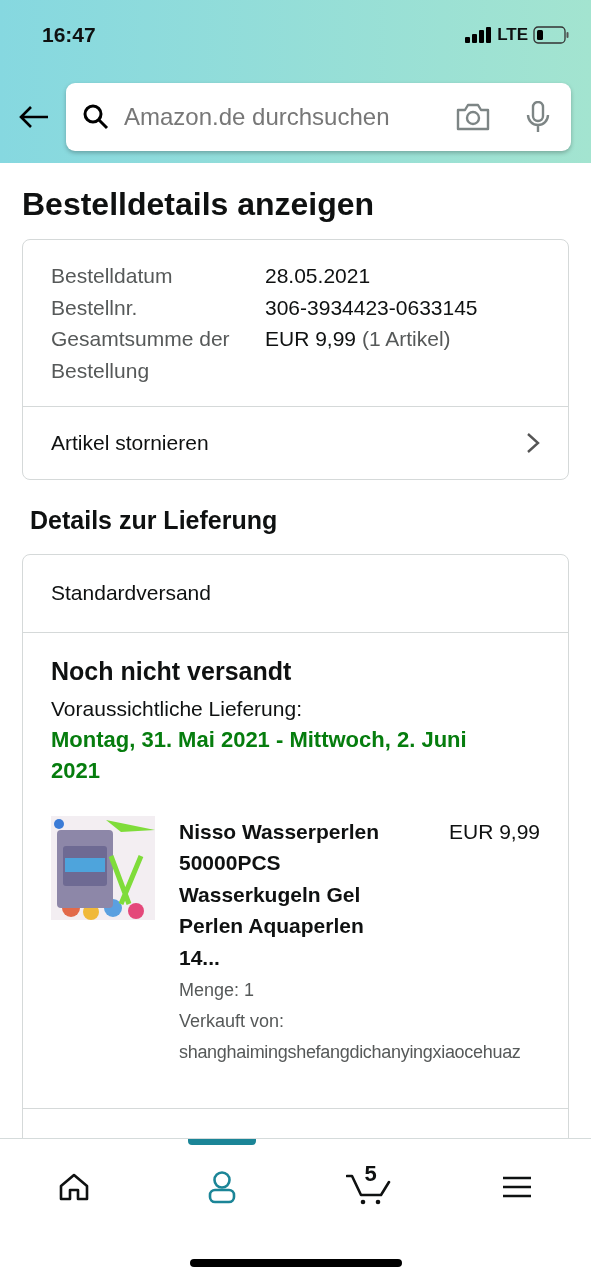 This screenshot has height=1280, width=591. I want to click on summary-value: 28.05.2021, so click(318, 276).